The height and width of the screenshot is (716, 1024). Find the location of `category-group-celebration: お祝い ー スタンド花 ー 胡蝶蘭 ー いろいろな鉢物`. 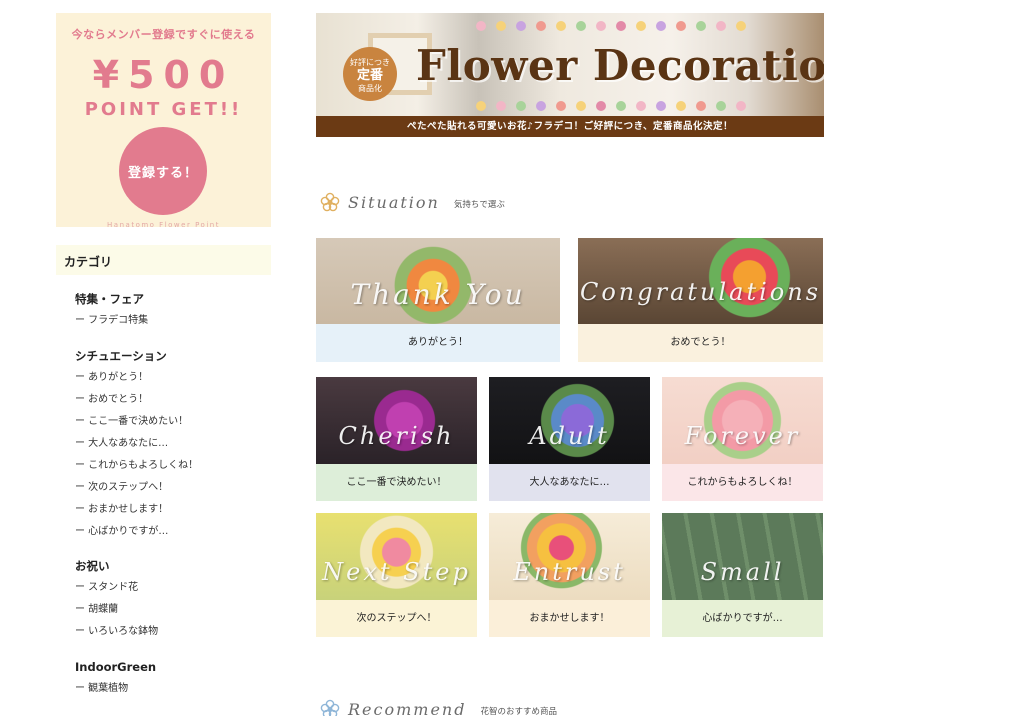

category-group-celebration: お祝い ー スタンド花 ー 胡蝶蘭 ー いろいろな鉢物 is located at coordinates (170, 599).